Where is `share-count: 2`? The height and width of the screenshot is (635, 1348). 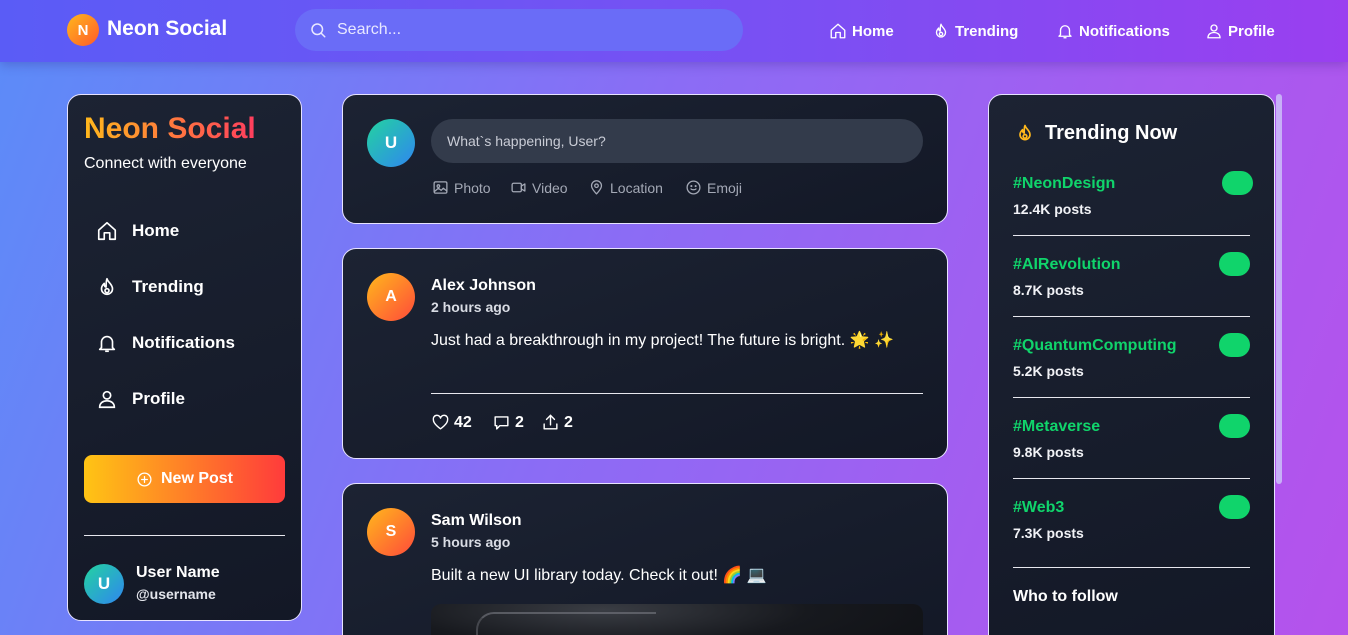 share-count: 2 is located at coordinates (568, 422).